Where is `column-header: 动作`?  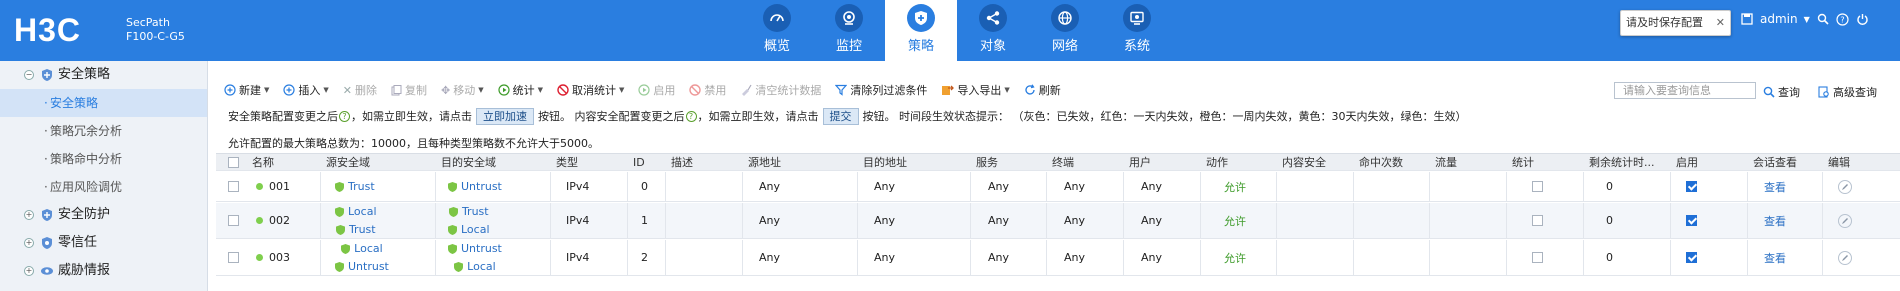
column-header: 动作 is located at coordinates (1217, 162).